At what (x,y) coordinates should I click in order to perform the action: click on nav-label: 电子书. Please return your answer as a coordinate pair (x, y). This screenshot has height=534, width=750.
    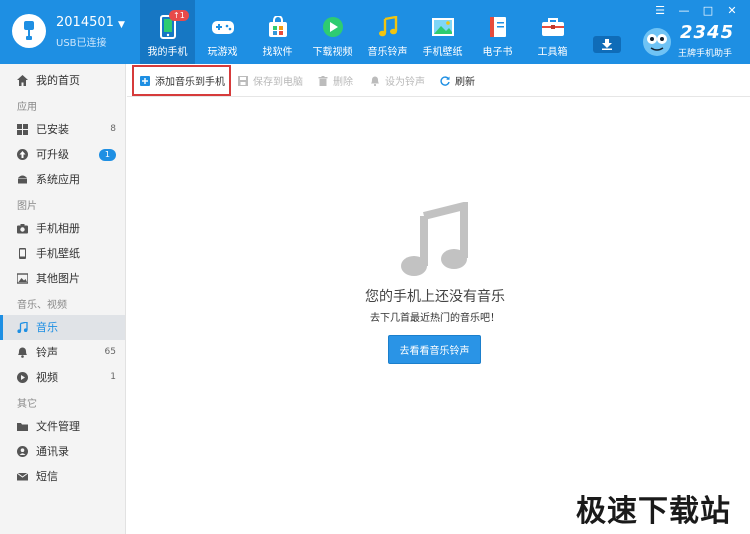
    Looking at the image, I should click on (497, 52).